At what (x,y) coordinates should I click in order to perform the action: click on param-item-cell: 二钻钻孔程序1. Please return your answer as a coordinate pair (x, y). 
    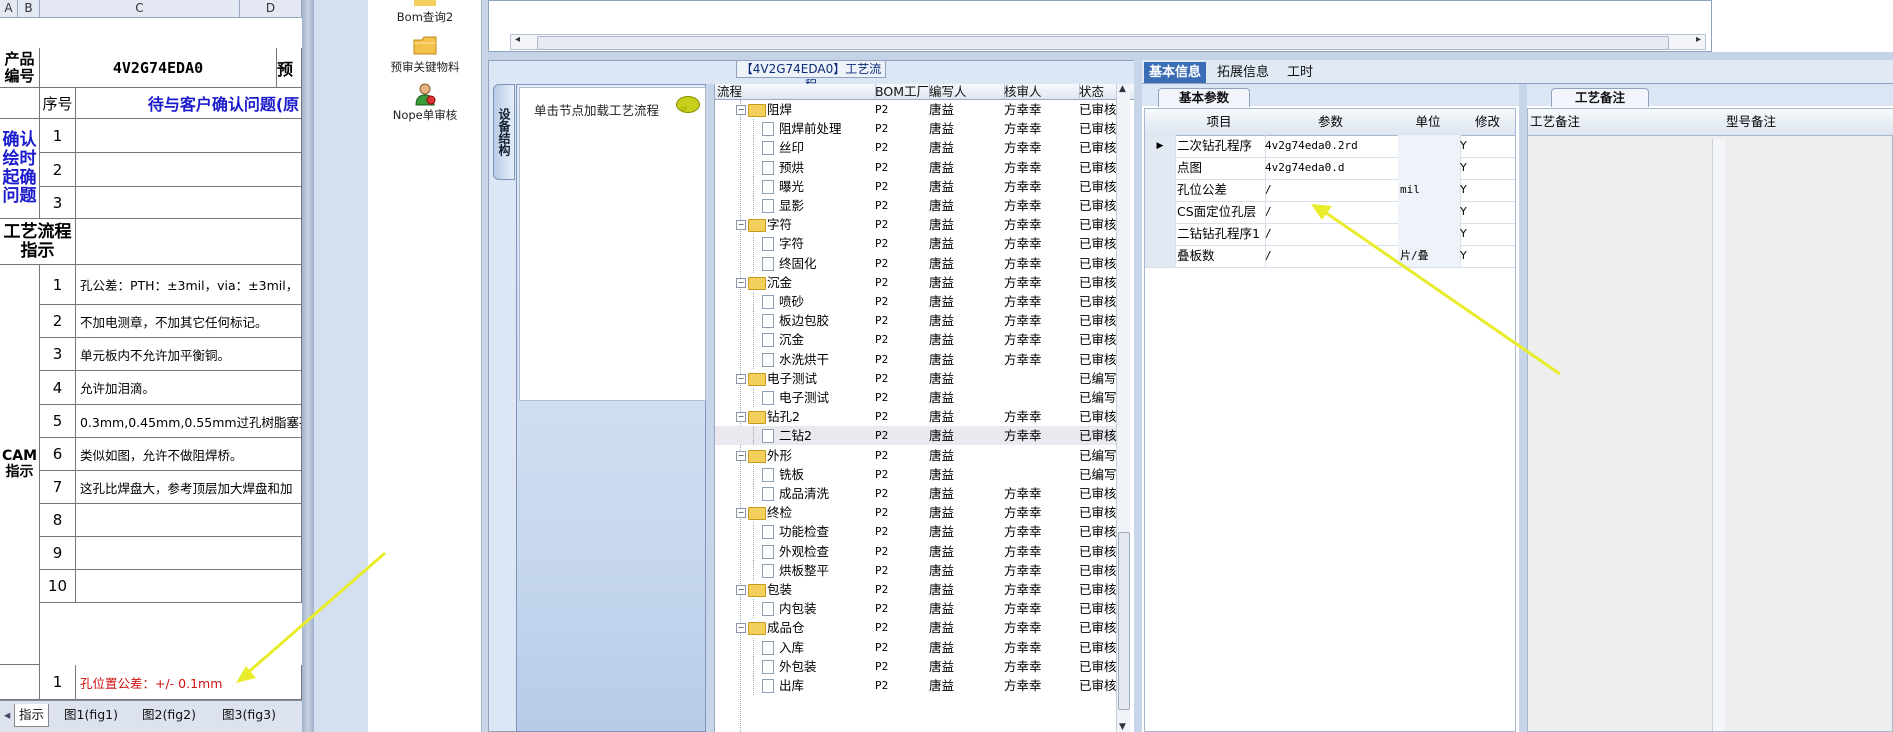
    Looking at the image, I should click on (1220, 234).